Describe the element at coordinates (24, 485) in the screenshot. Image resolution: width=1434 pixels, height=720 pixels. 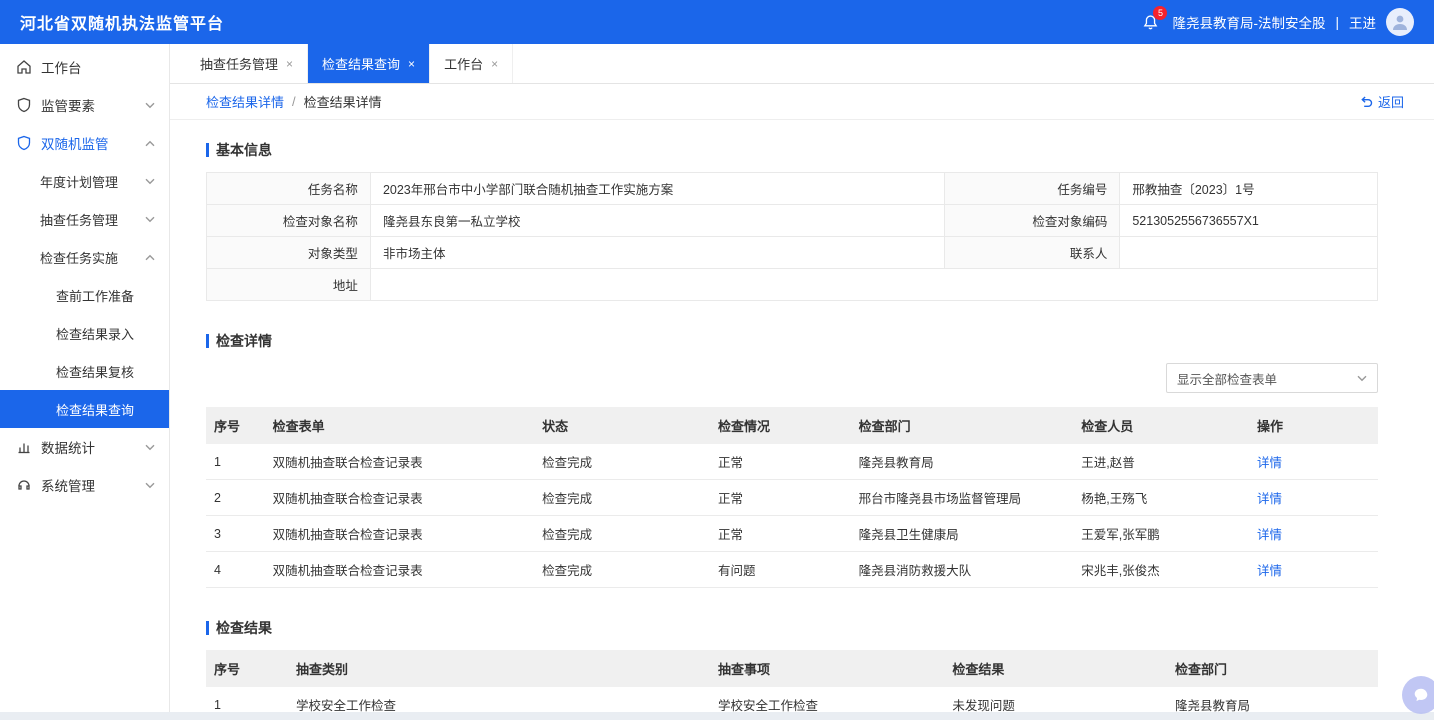
I see `headset-icon` at that location.